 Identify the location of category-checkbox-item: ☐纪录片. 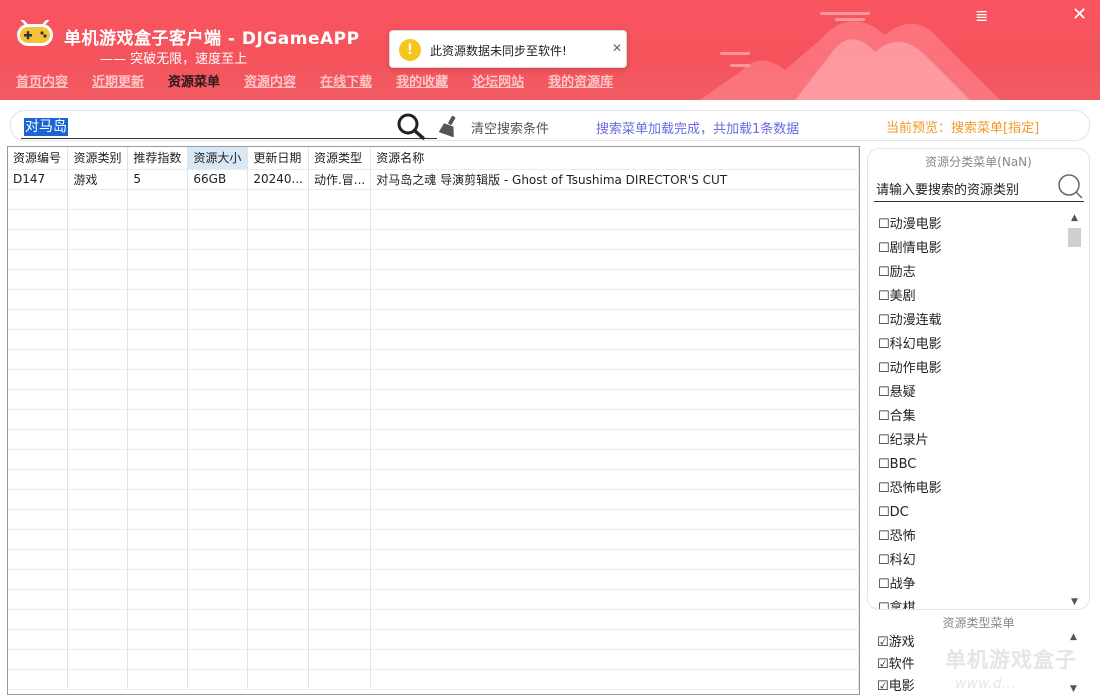
(973, 441).